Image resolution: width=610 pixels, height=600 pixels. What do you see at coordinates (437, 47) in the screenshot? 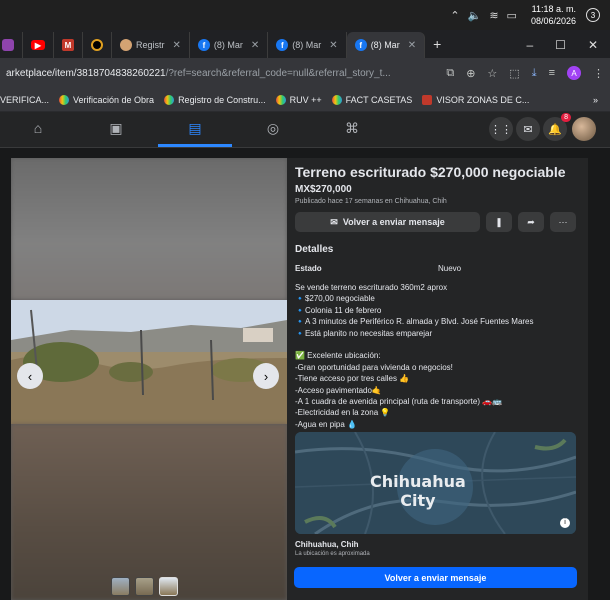
I see `new-tab-icon: +` at bounding box center [437, 47].